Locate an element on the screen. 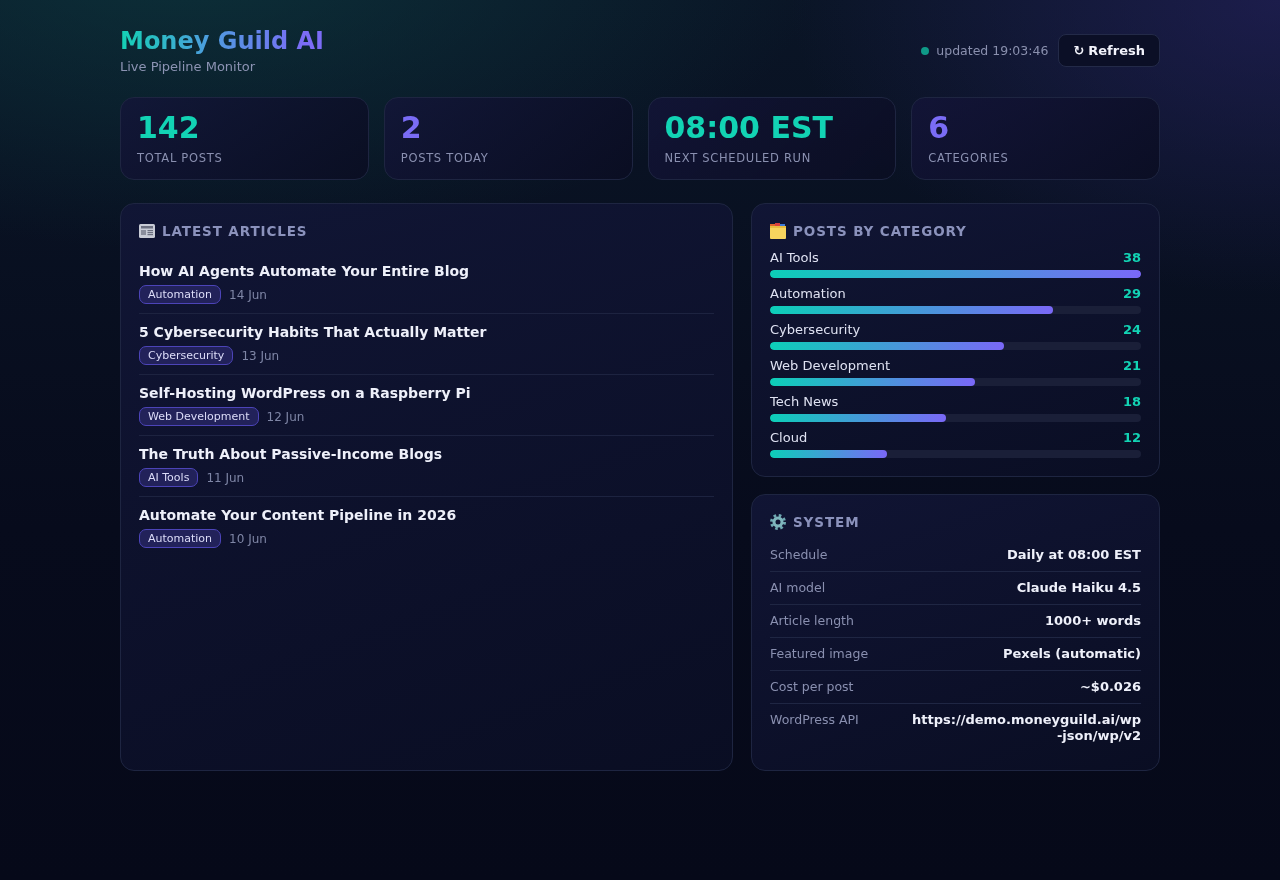 The height and width of the screenshot is (880, 1280). panel-title: SYSTEM is located at coordinates (826, 522).